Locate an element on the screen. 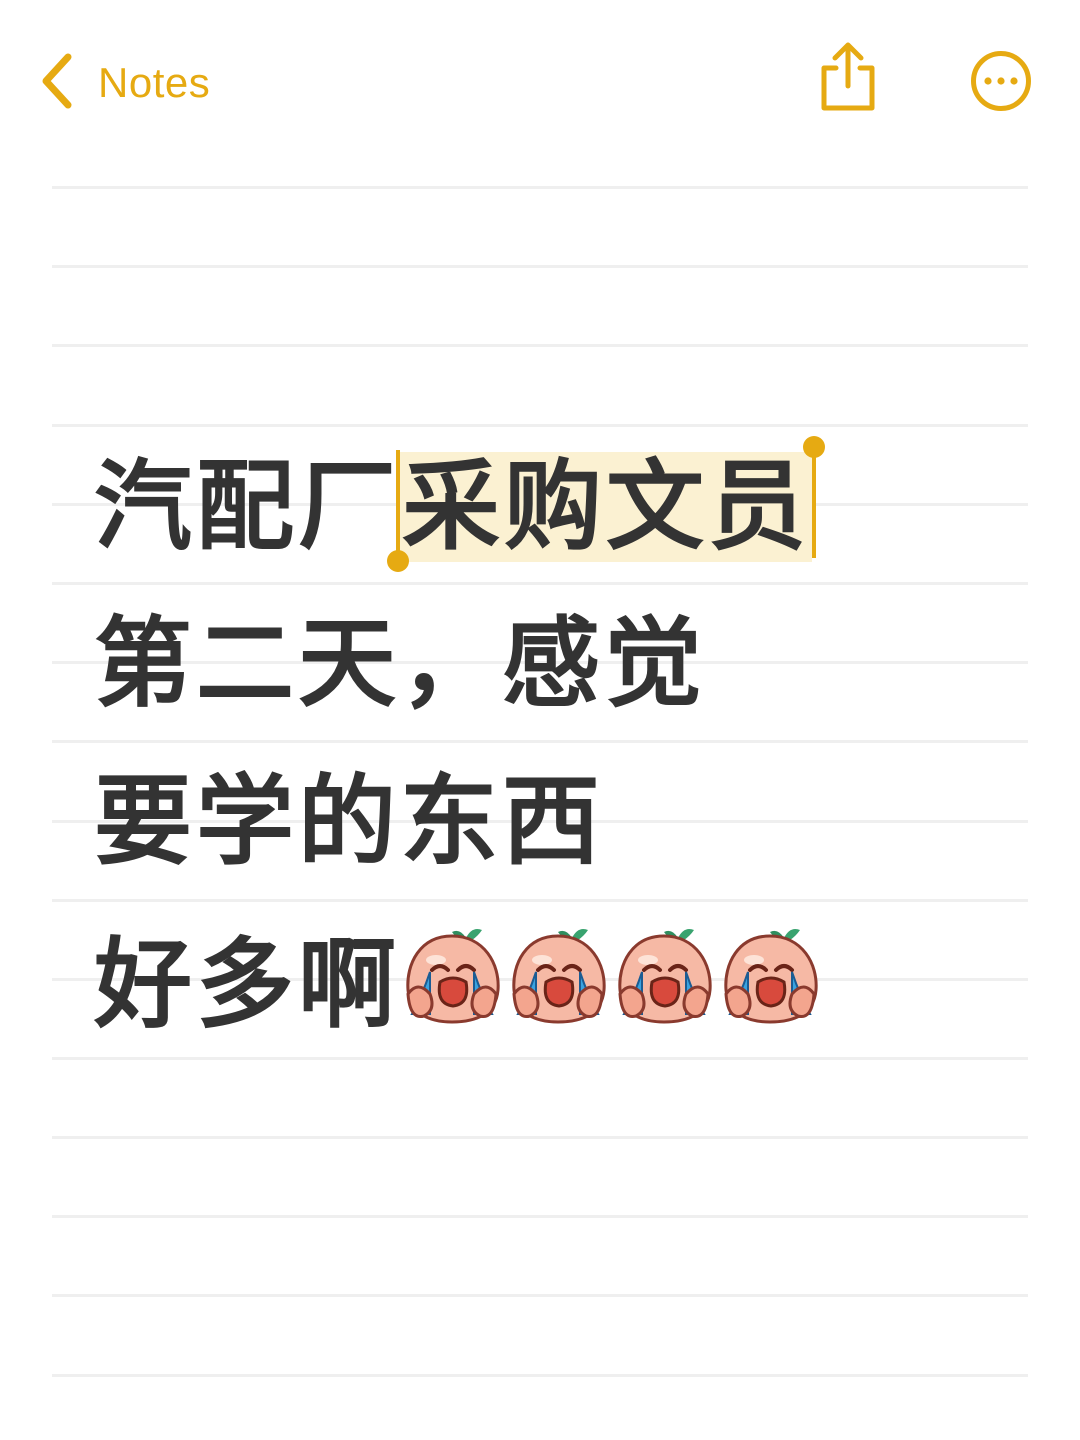  text-selection: 采购文员 is located at coordinates (606, 504).